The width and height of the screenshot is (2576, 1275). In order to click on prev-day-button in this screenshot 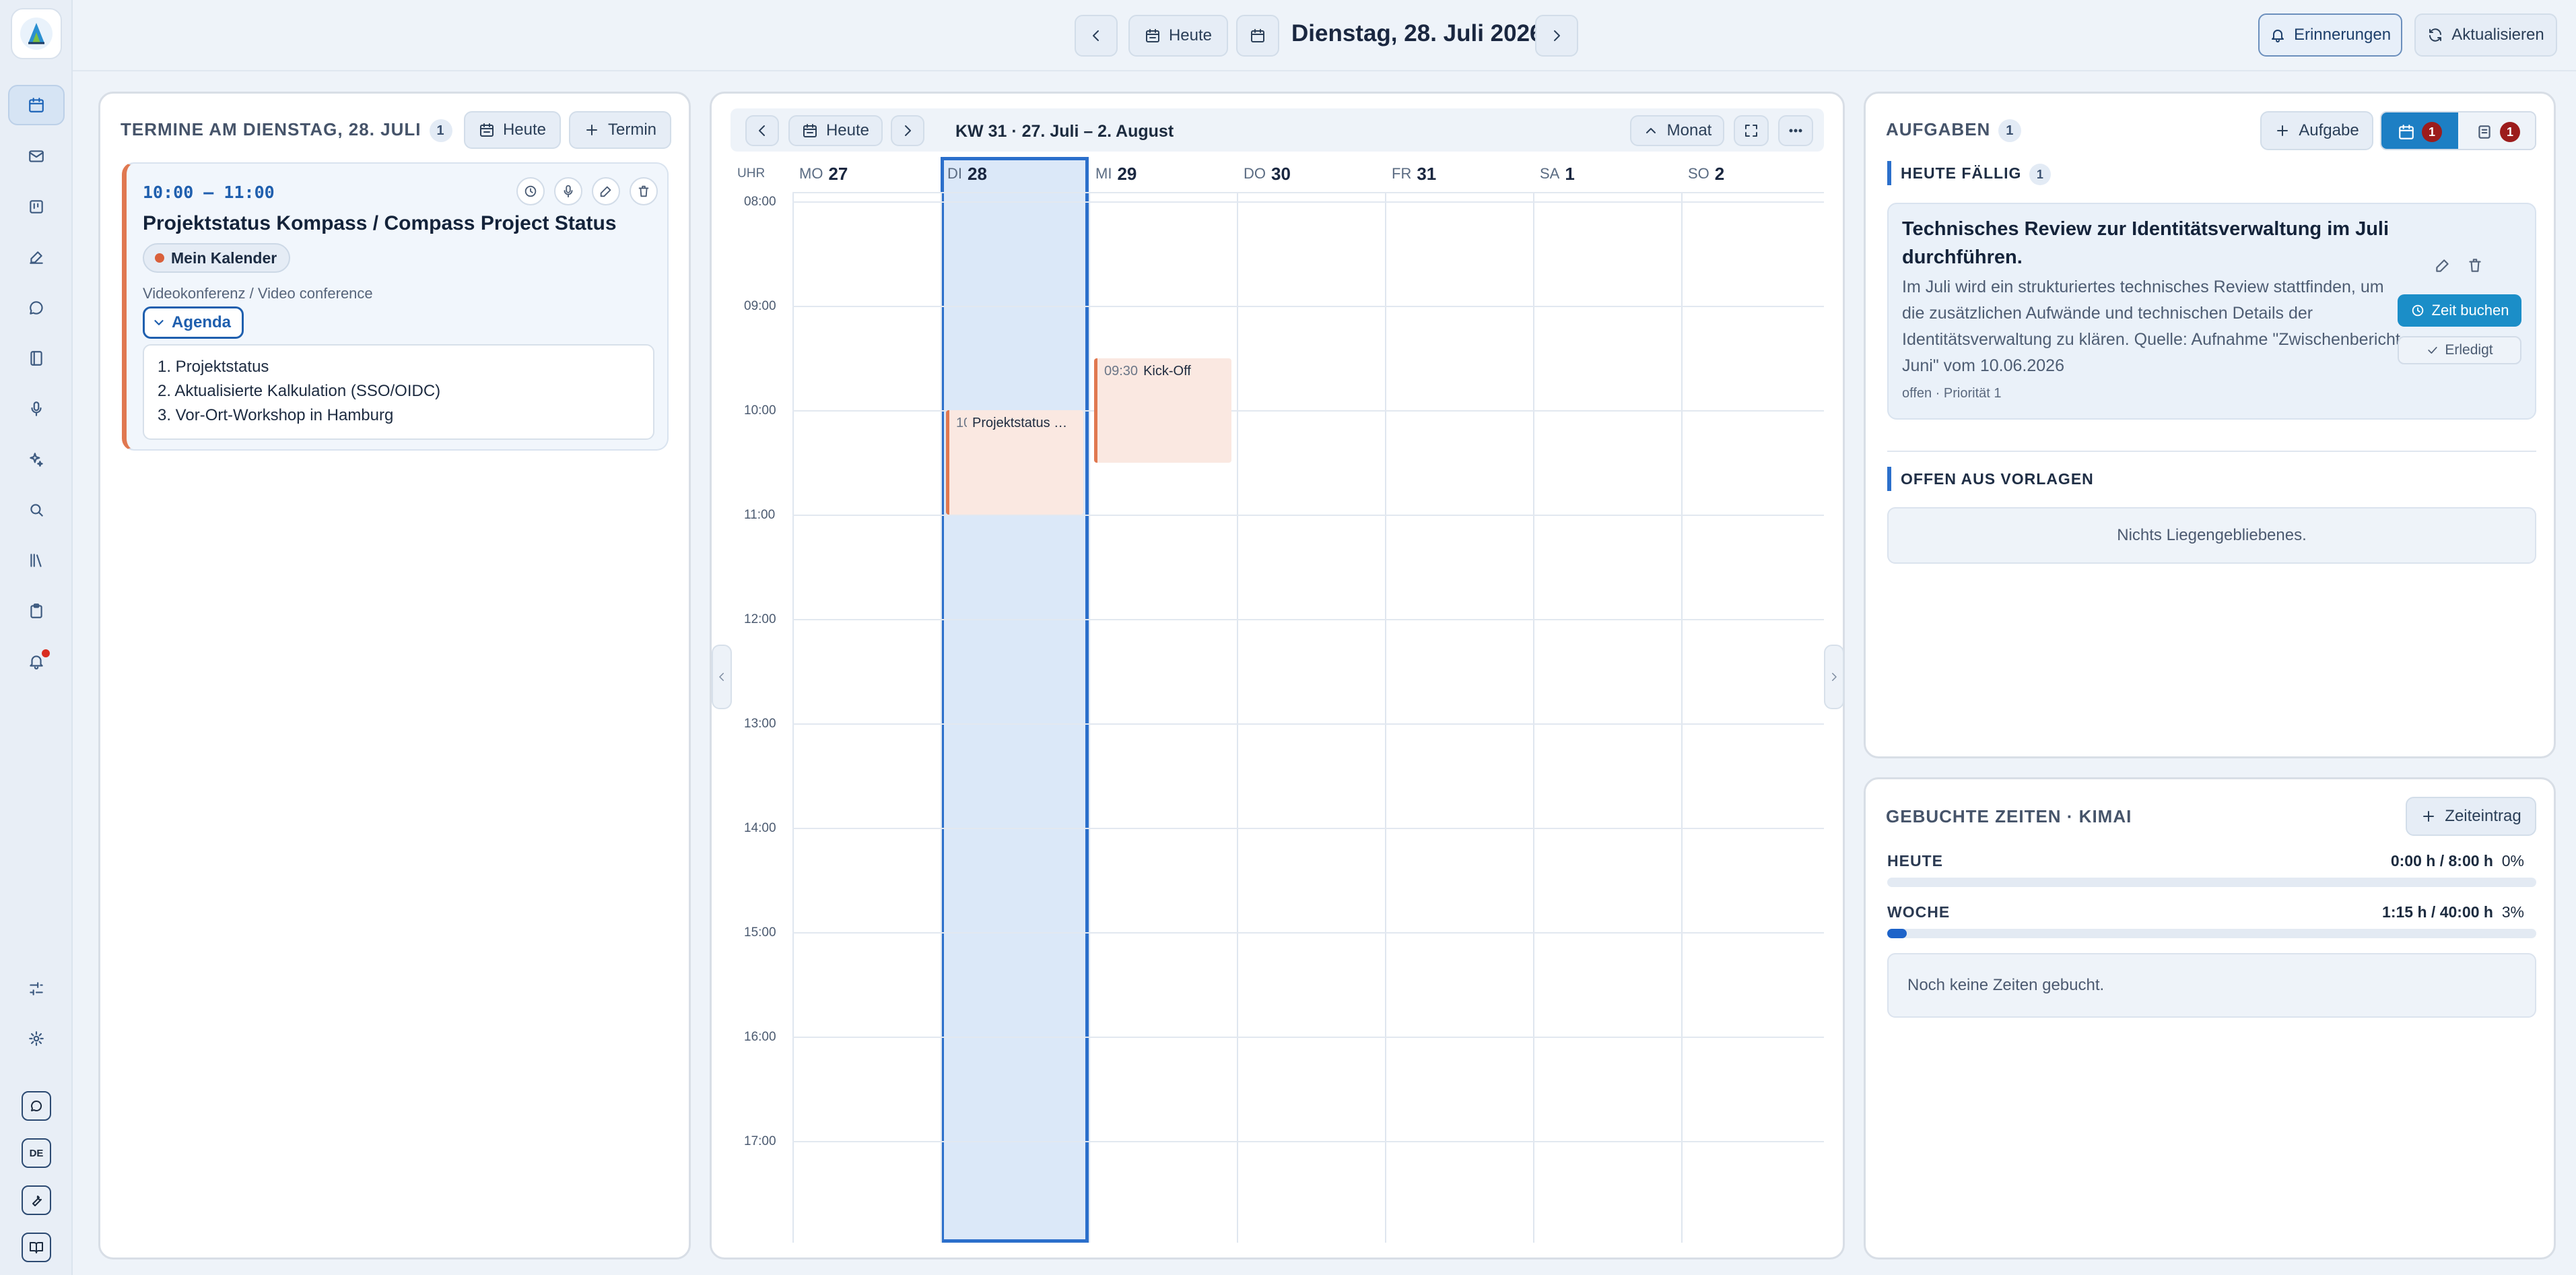, I will do `click(1096, 36)`.